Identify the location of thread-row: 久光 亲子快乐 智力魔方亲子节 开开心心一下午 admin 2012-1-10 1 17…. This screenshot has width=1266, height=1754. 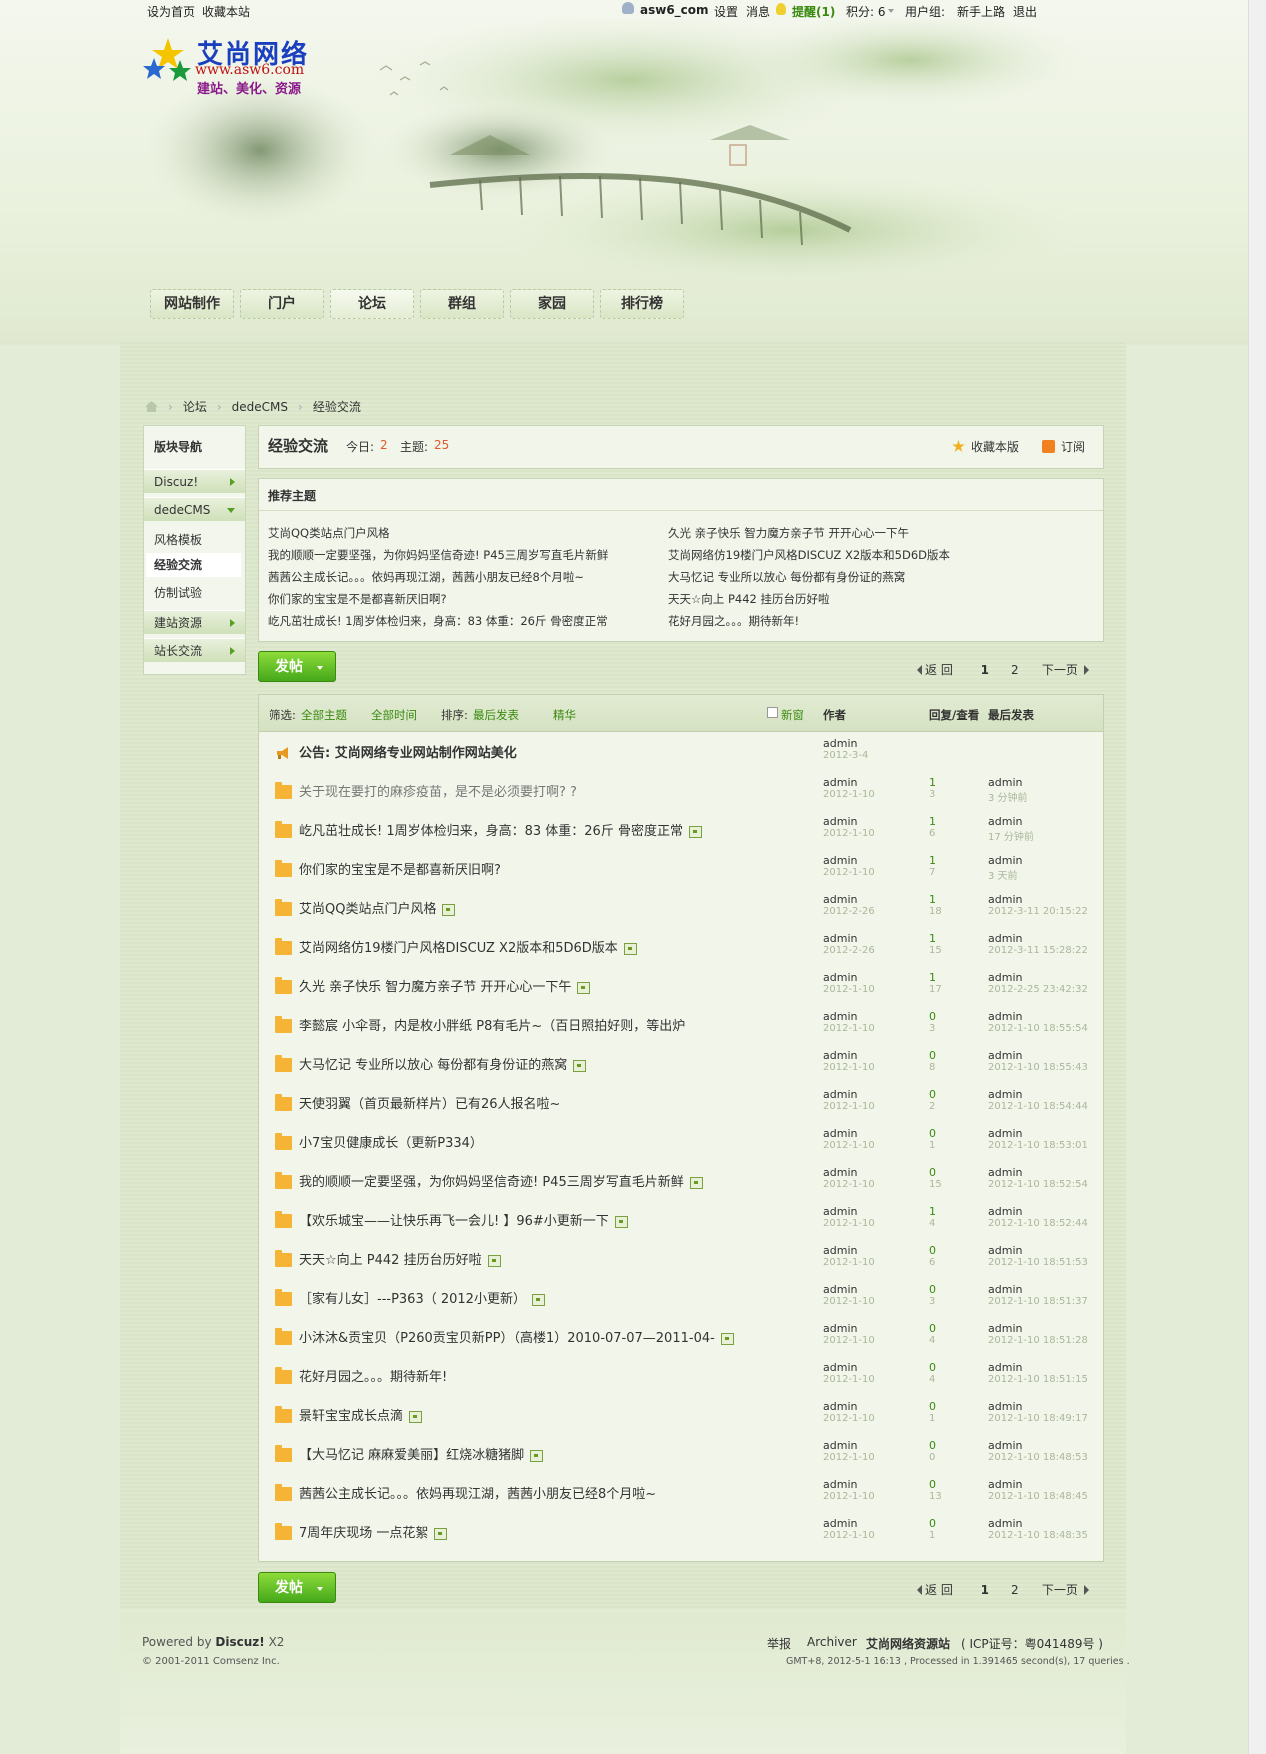
(681, 986).